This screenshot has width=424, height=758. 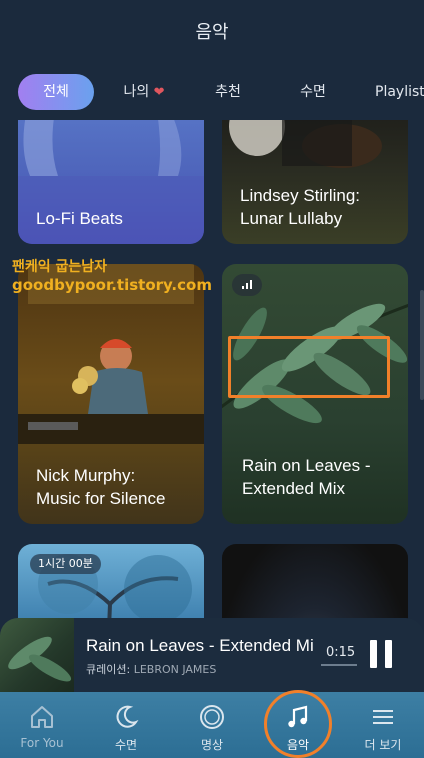 I want to click on curator-label: 큐레이션:, so click(x=108, y=669).